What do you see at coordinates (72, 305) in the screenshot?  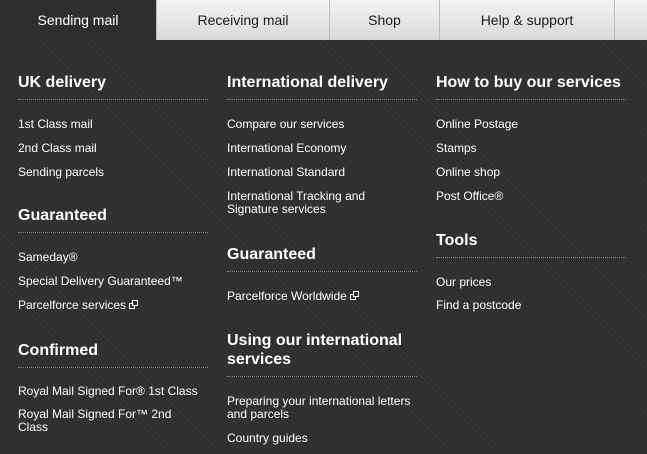 I see `link-label: Parcelforce services` at bounding box center [72, 305].